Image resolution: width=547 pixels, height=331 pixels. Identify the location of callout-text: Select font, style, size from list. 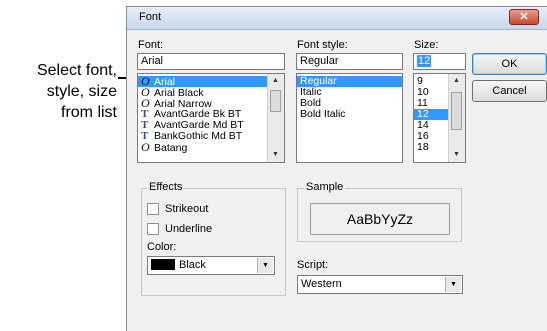
(77, 91).